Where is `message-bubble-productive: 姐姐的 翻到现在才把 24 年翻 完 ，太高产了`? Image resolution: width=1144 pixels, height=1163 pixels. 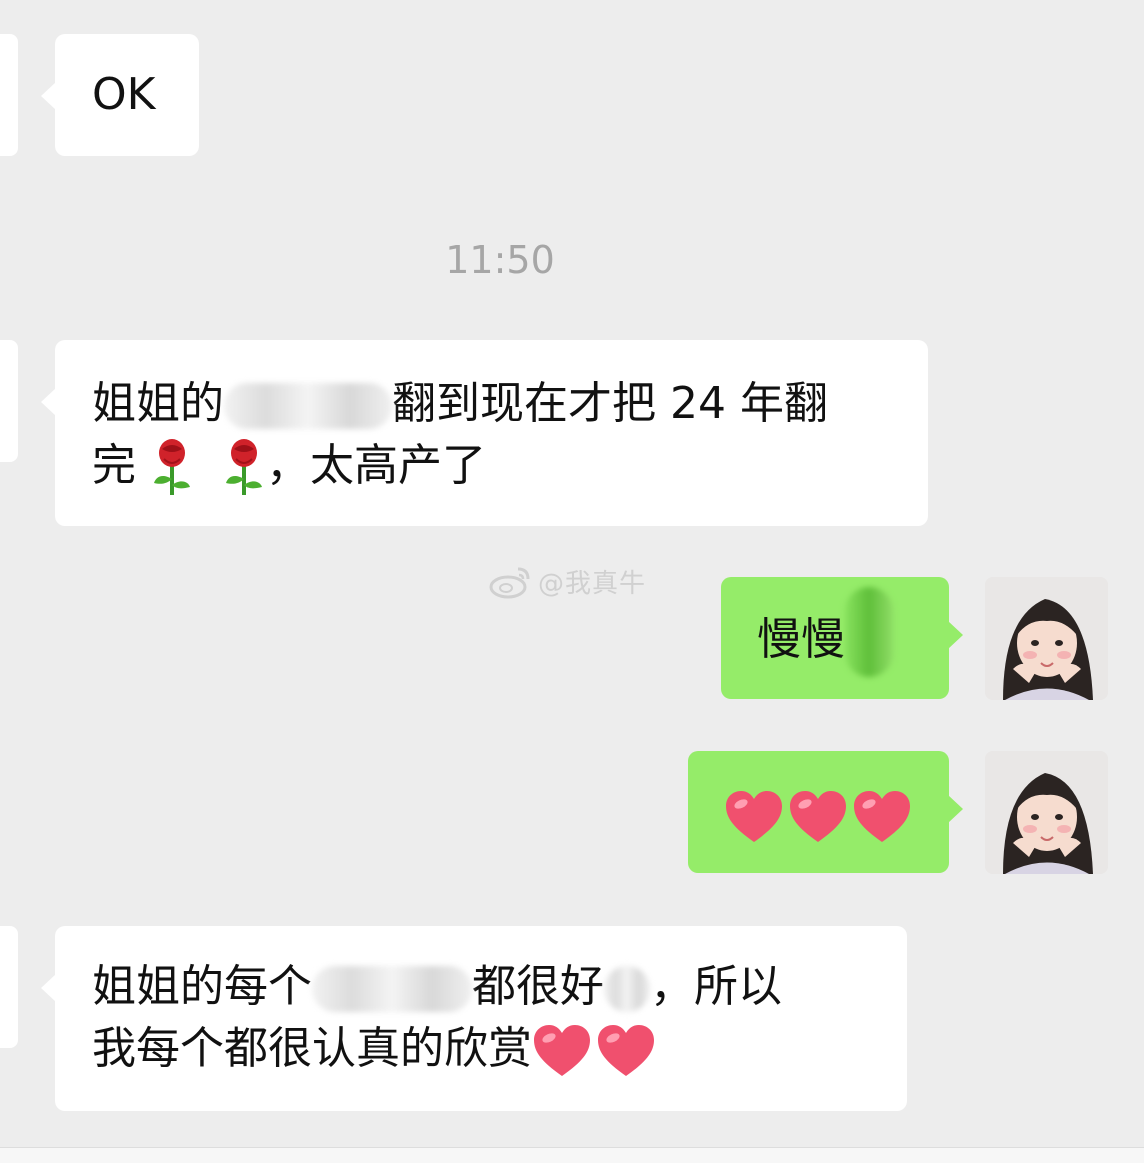 message-bubble-productive: 姐姐的 翻到现在才把 24 年翻 完 ，太高产了 is located at coordinates (484, 433).